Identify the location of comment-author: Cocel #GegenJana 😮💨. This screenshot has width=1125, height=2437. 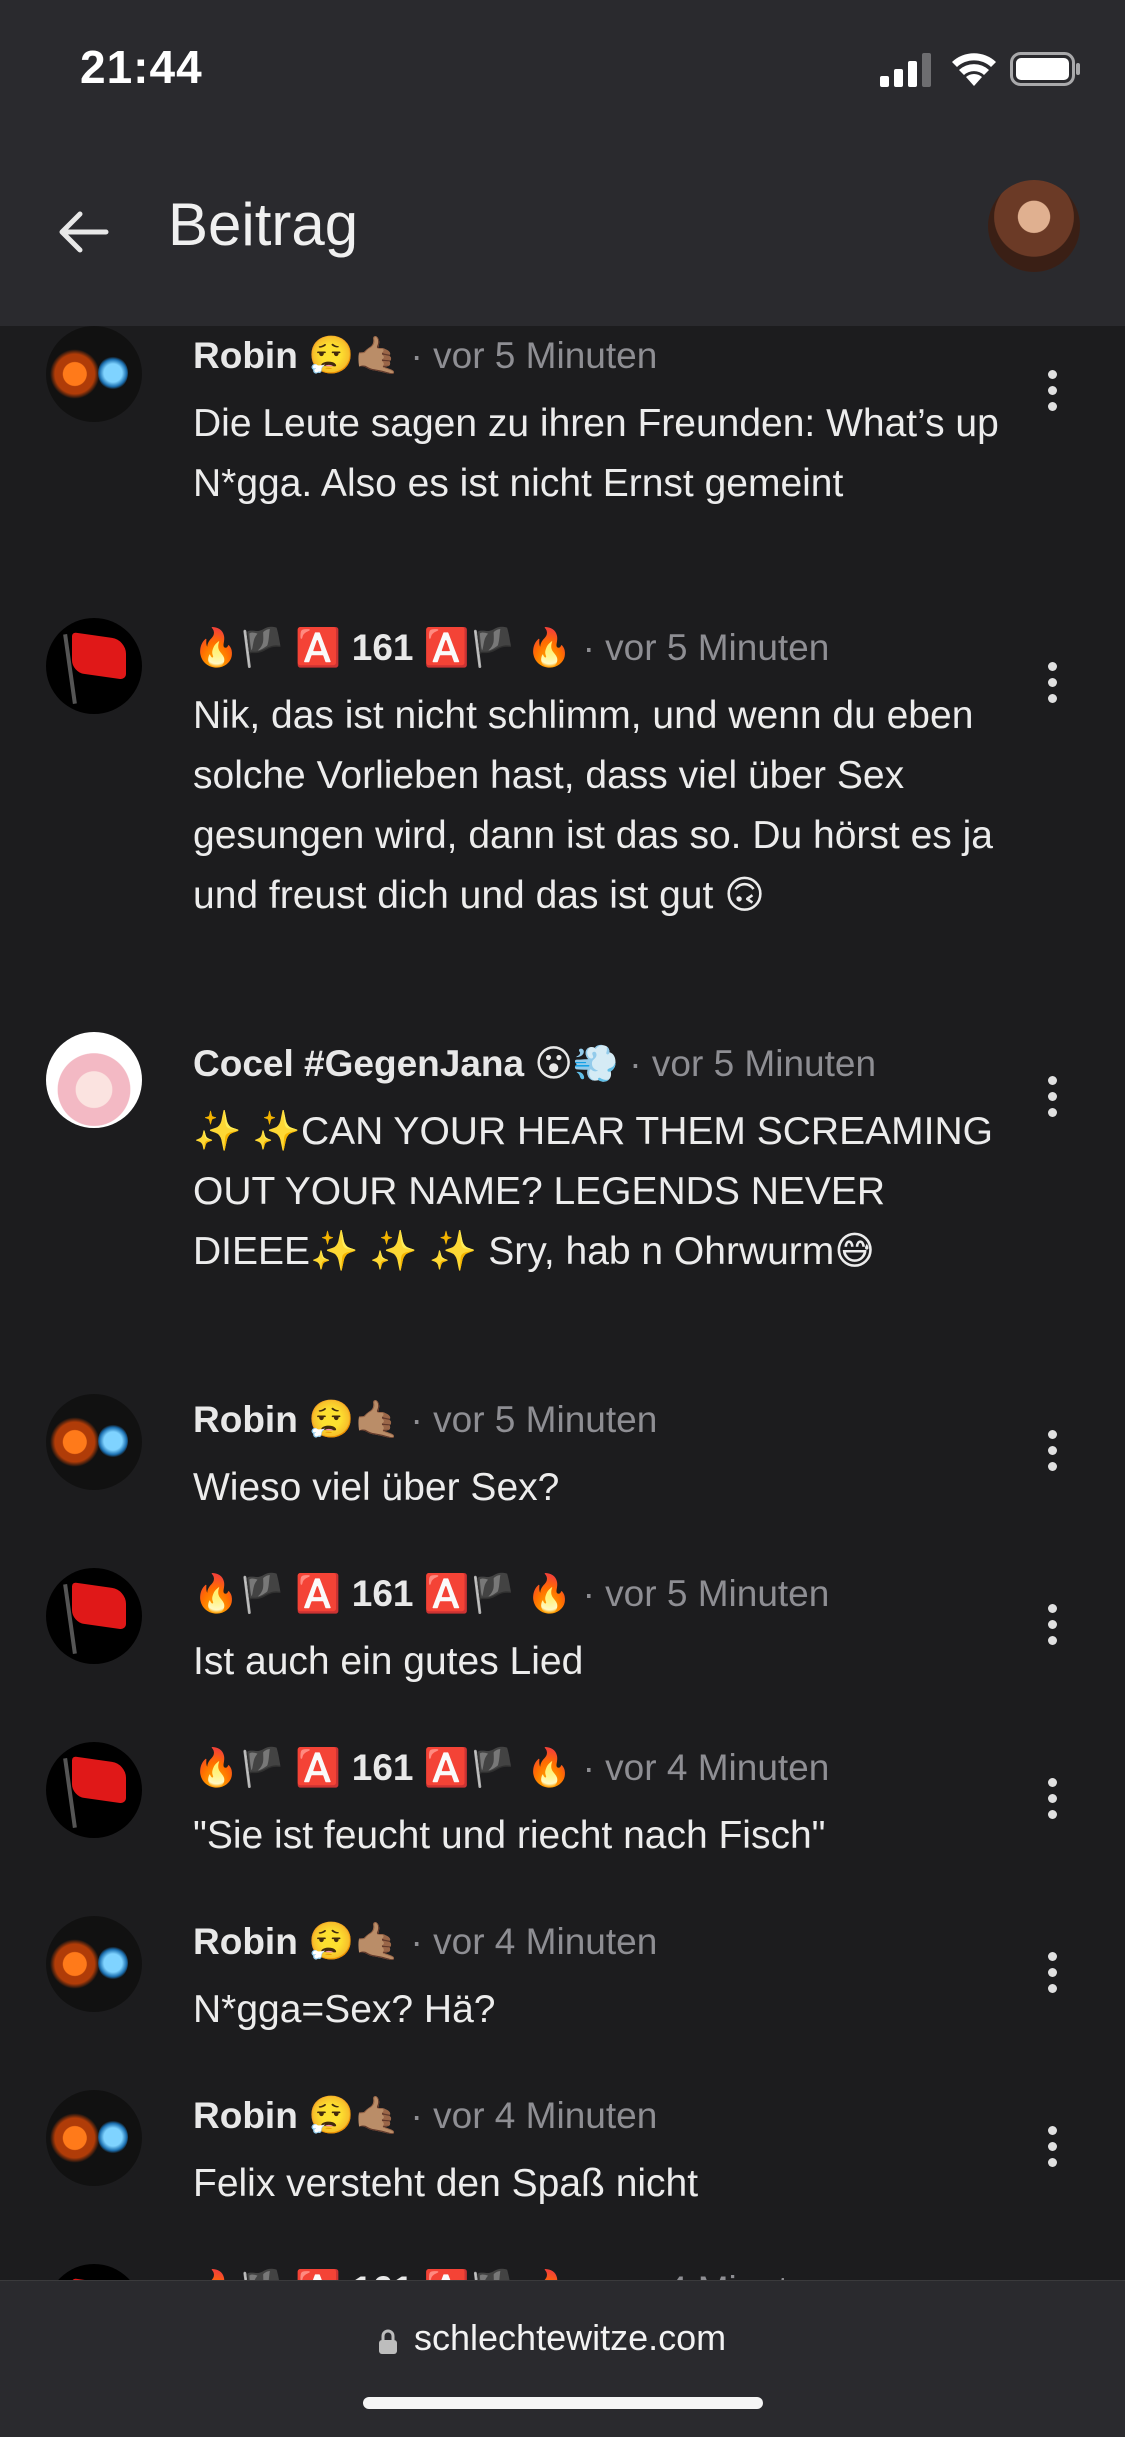
(406, 1063).